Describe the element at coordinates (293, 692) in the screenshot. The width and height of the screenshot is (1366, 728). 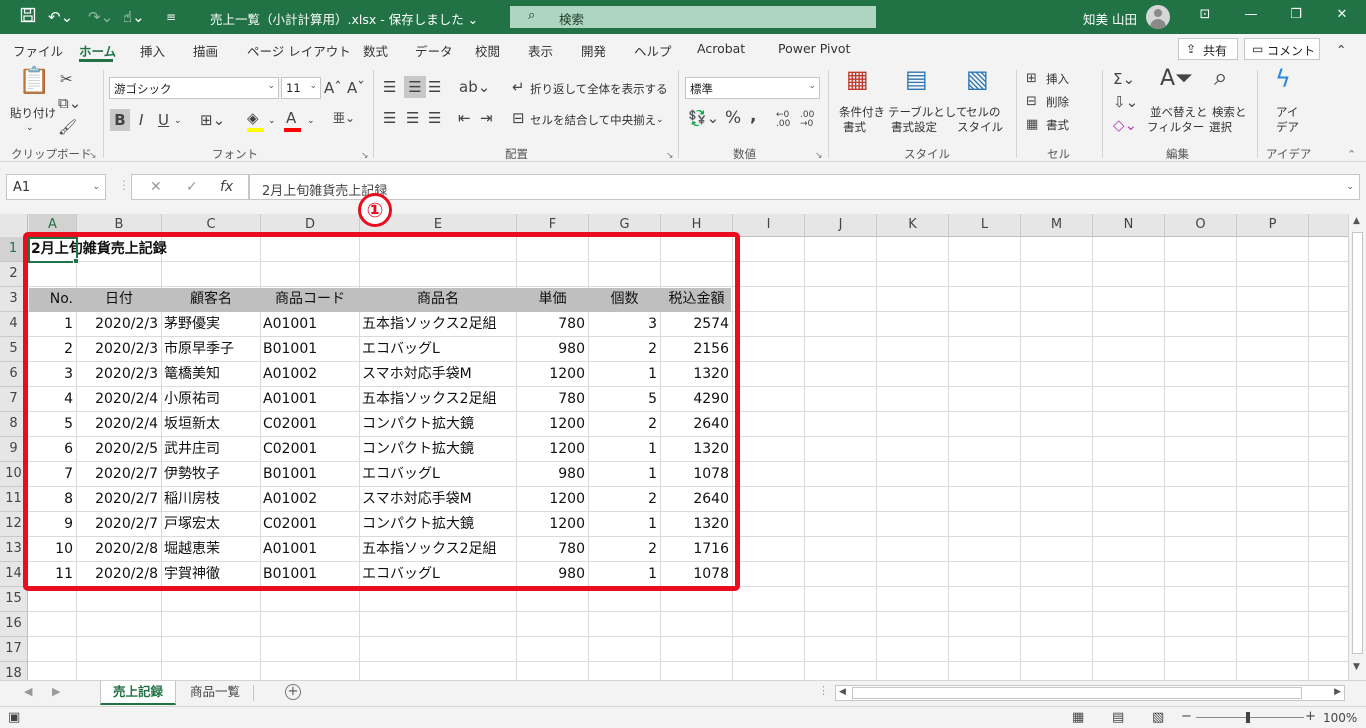
I see `add-sheet-button: +` at that location.